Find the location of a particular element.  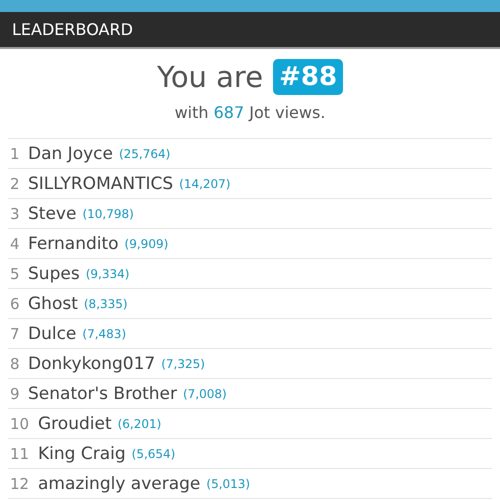

rank-number: 7 is located at coordinates (15, 333).